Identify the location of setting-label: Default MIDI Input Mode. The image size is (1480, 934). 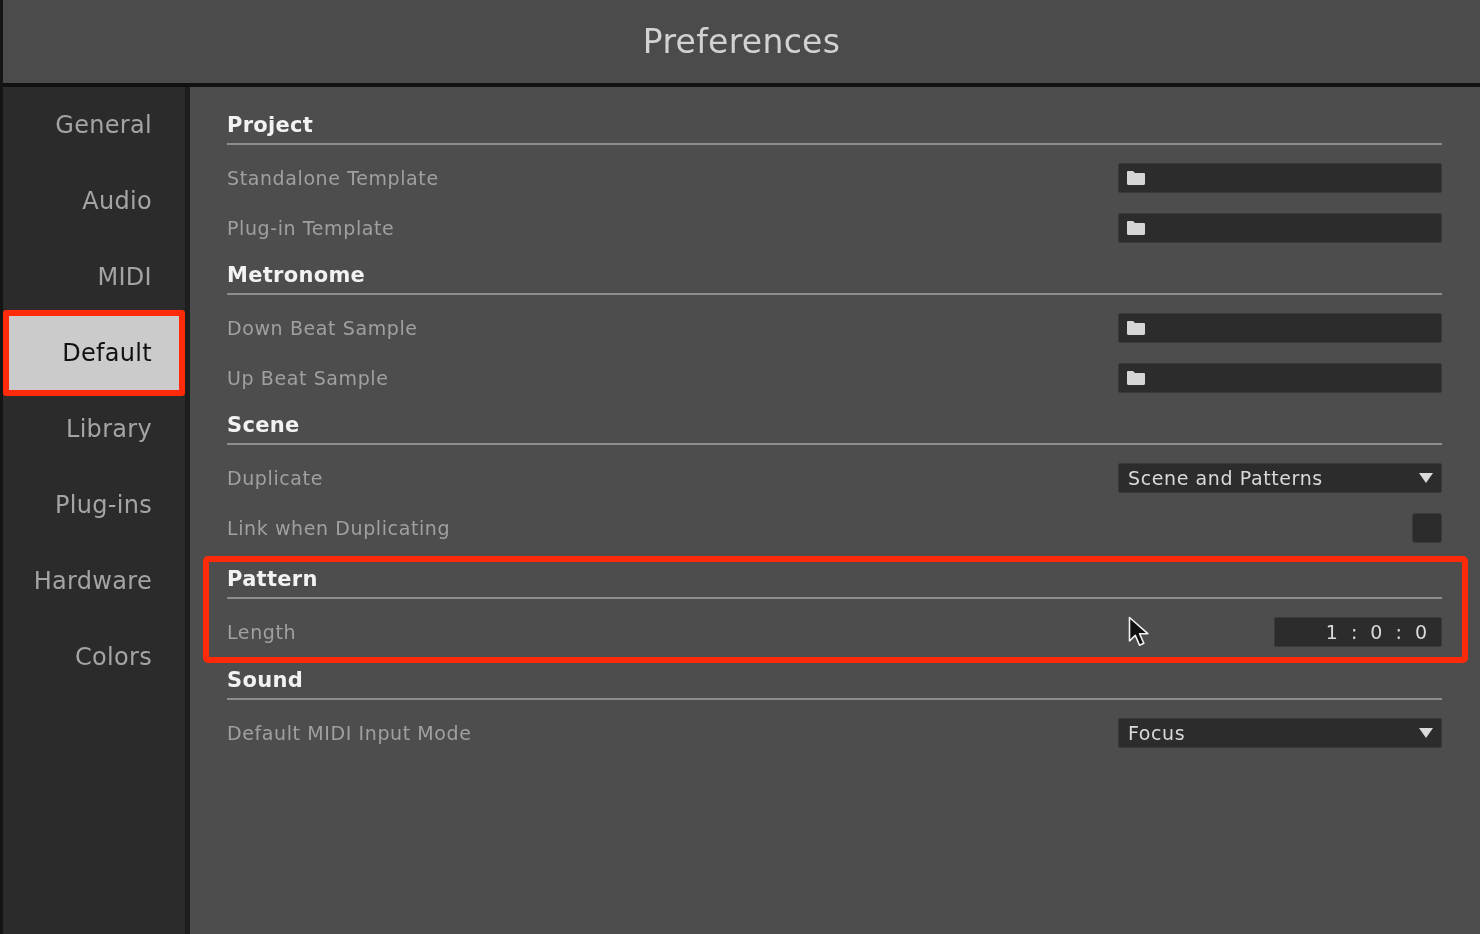
(349, 733).